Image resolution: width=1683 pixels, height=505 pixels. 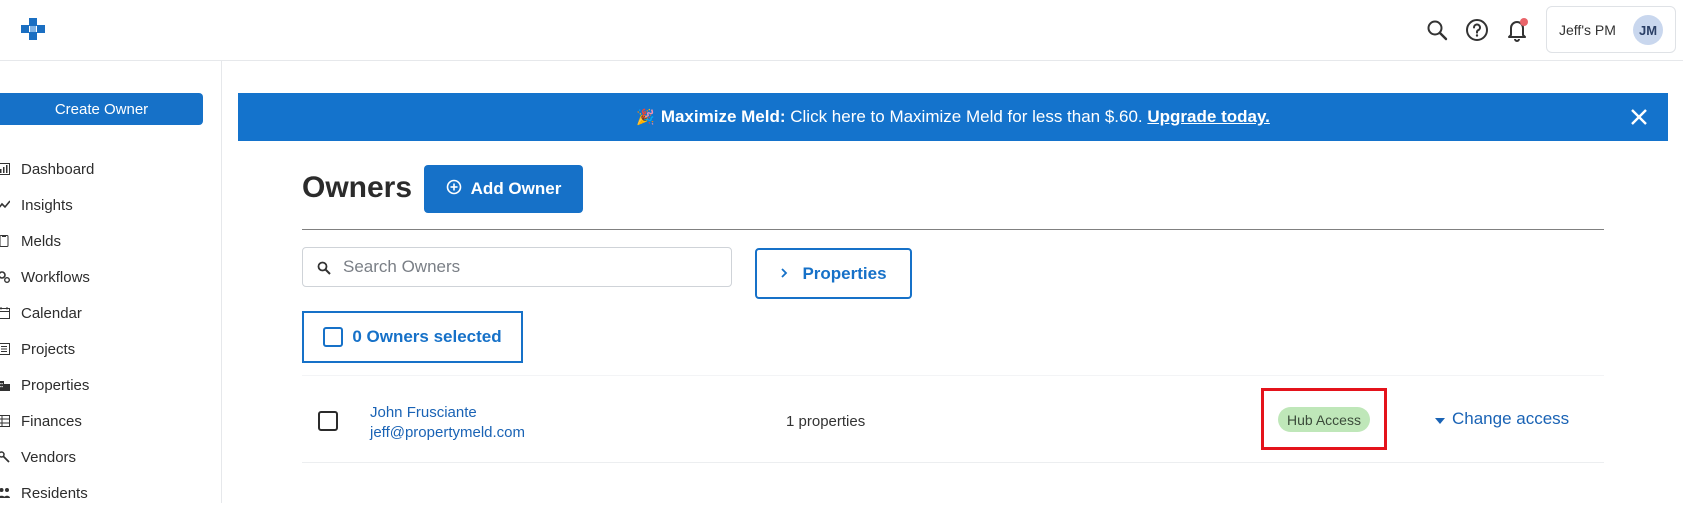 What do you see at coordinates (49, 457) in the screenshot?
I see `sidebar-item-label: Vendors` at bounding box center [49, 457].